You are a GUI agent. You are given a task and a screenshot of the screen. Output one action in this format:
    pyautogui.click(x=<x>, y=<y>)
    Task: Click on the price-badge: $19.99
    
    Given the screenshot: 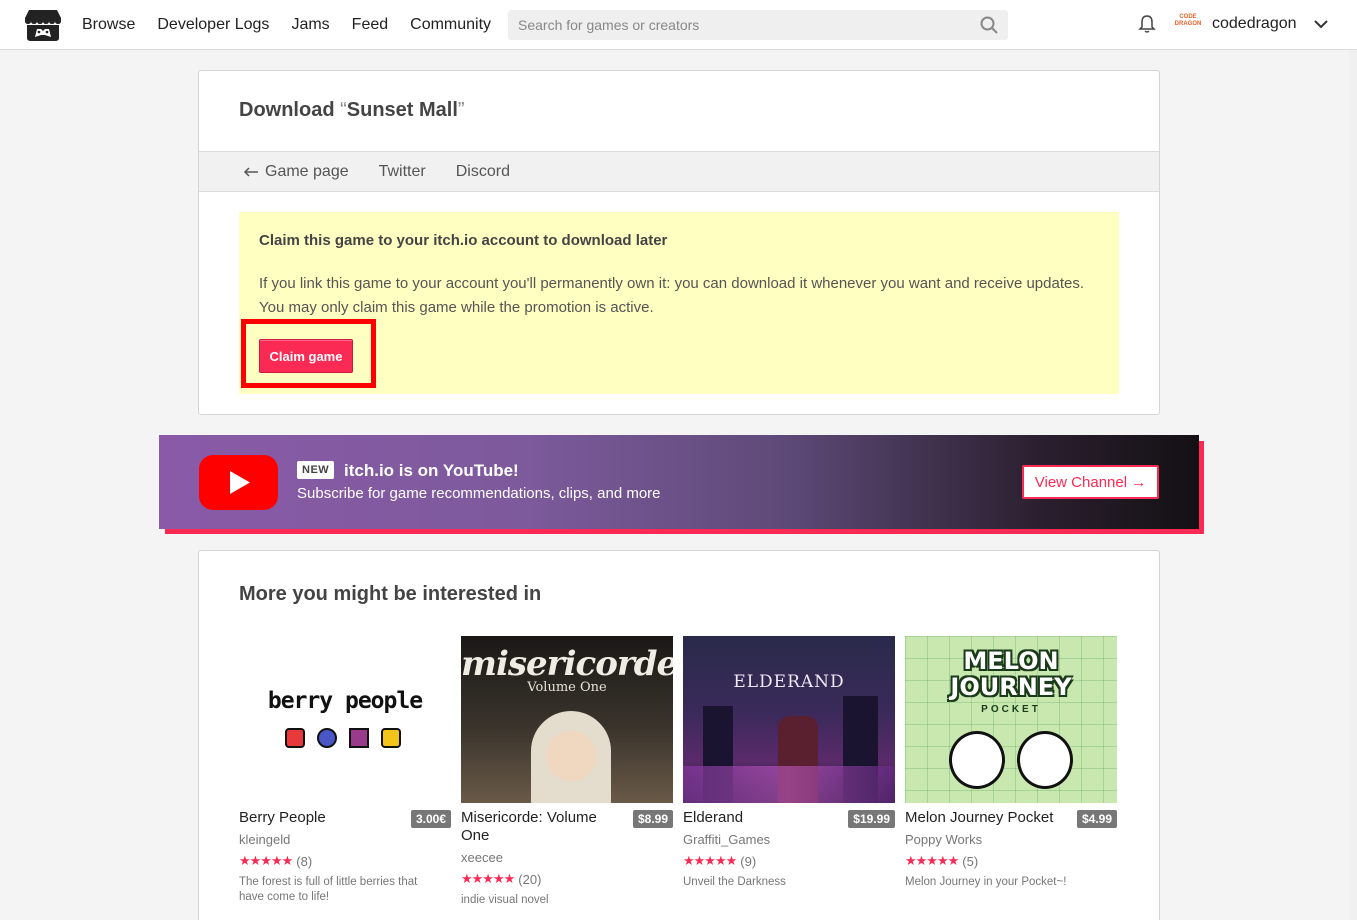 What is the action you would take?
    pyautogui.click(x=871, y=819)
    